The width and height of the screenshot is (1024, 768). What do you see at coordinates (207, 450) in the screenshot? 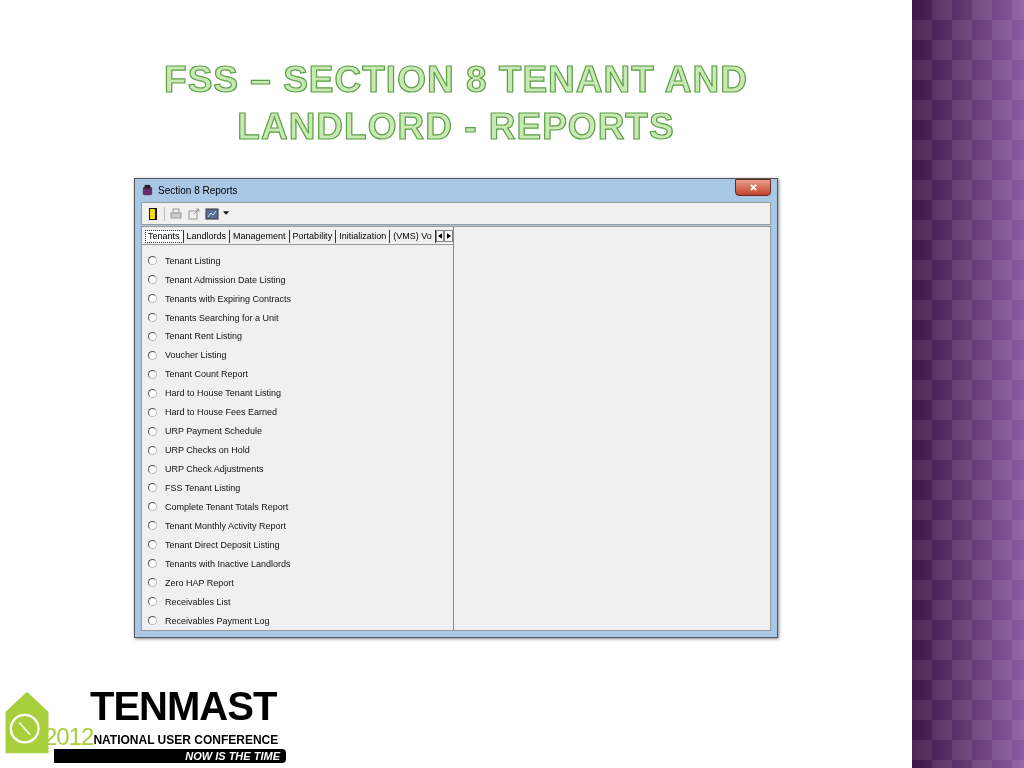
I see `report-label: URP Checks on Hold` at bounding box center [207, 450].